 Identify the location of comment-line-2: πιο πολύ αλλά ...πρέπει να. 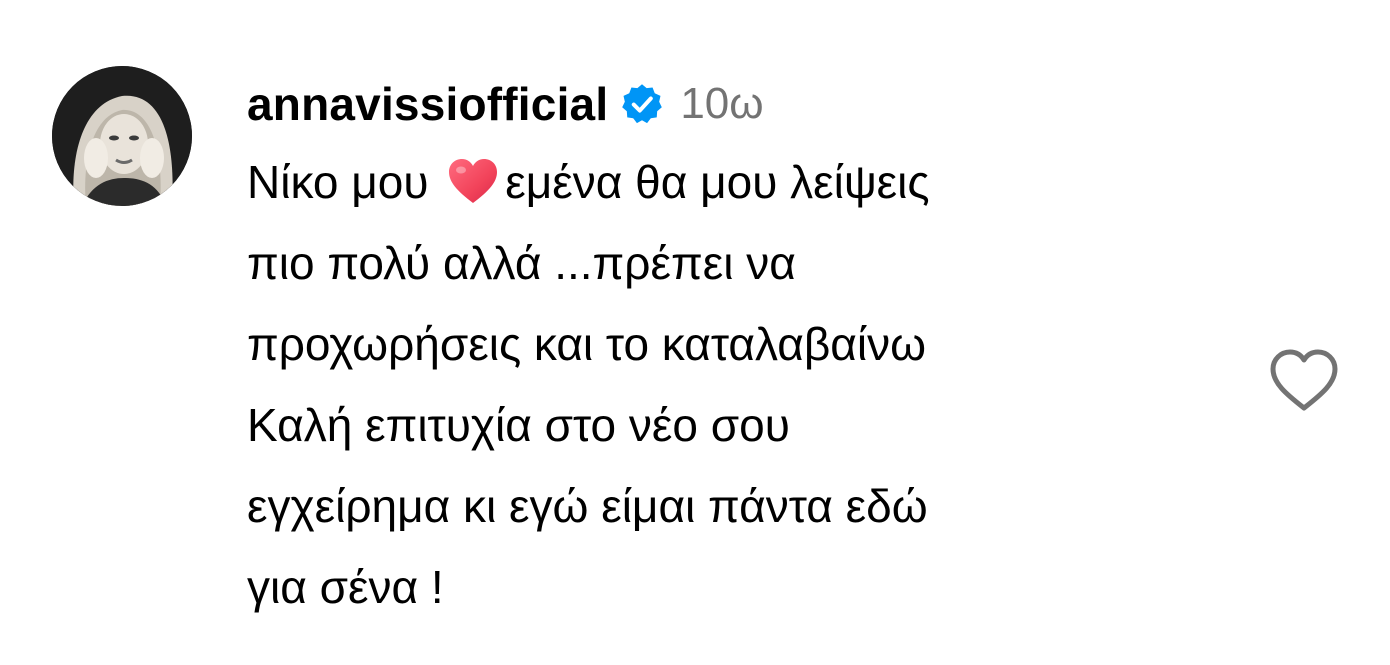
(521, 263).